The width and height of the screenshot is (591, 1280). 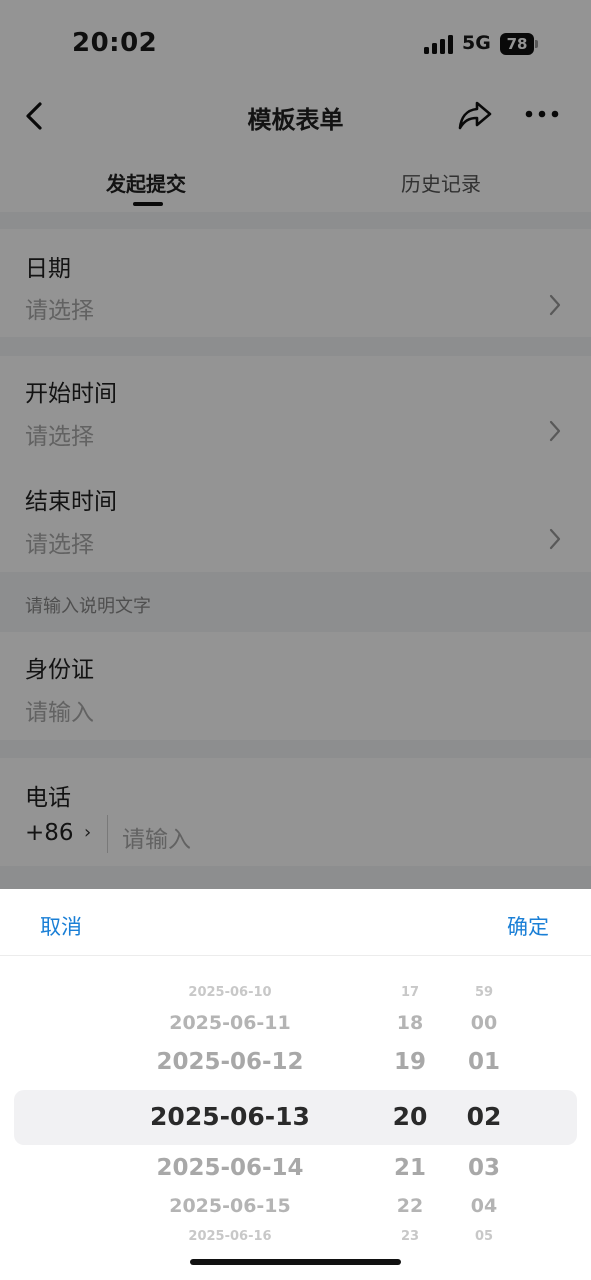 I want to click on date-option: 2025-06-13, so click(x=230, y=1117).